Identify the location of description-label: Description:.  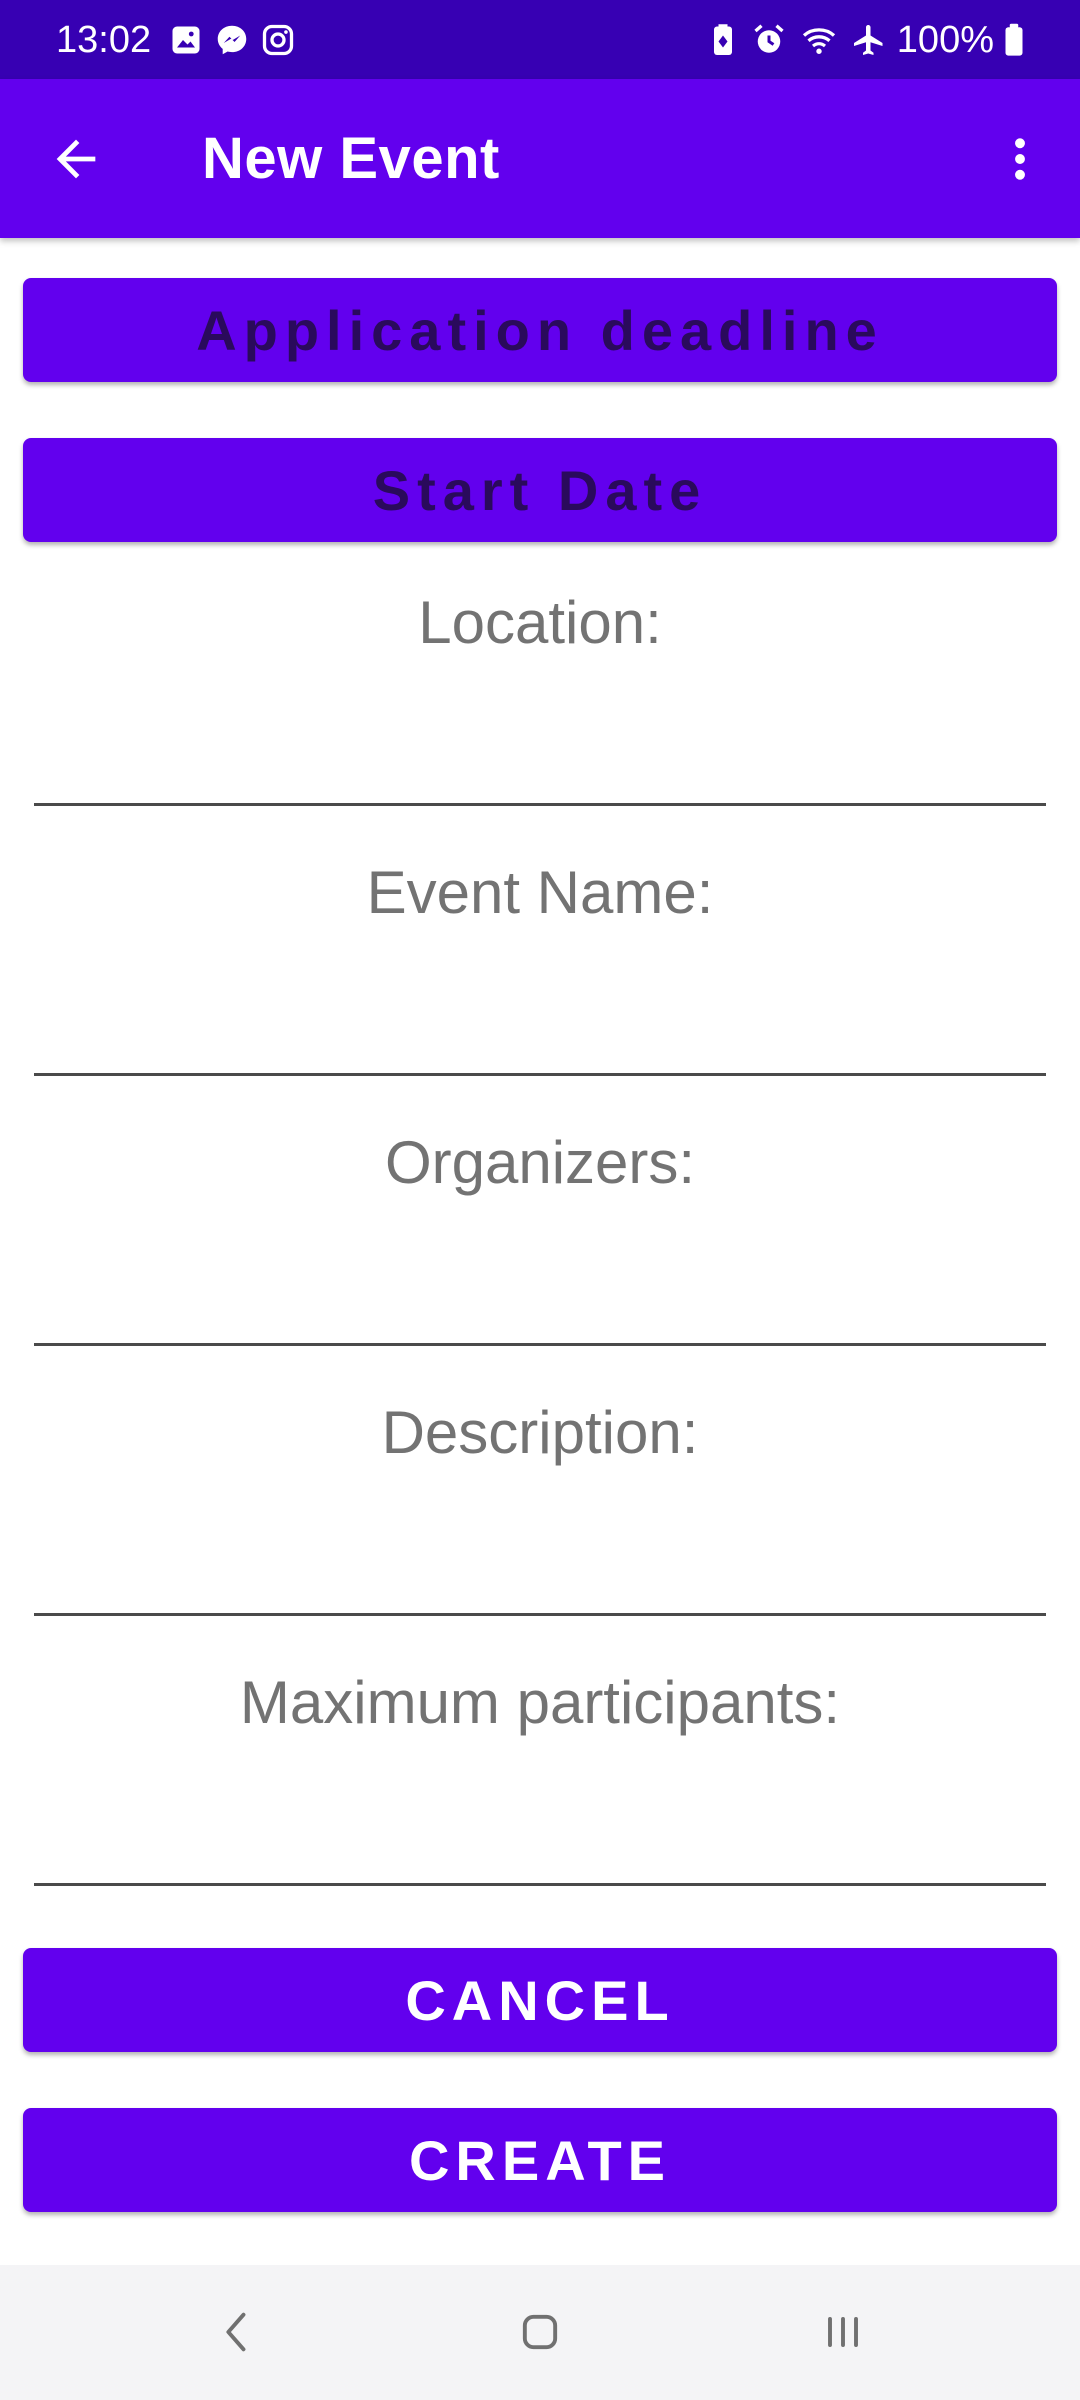
(540, 1432).